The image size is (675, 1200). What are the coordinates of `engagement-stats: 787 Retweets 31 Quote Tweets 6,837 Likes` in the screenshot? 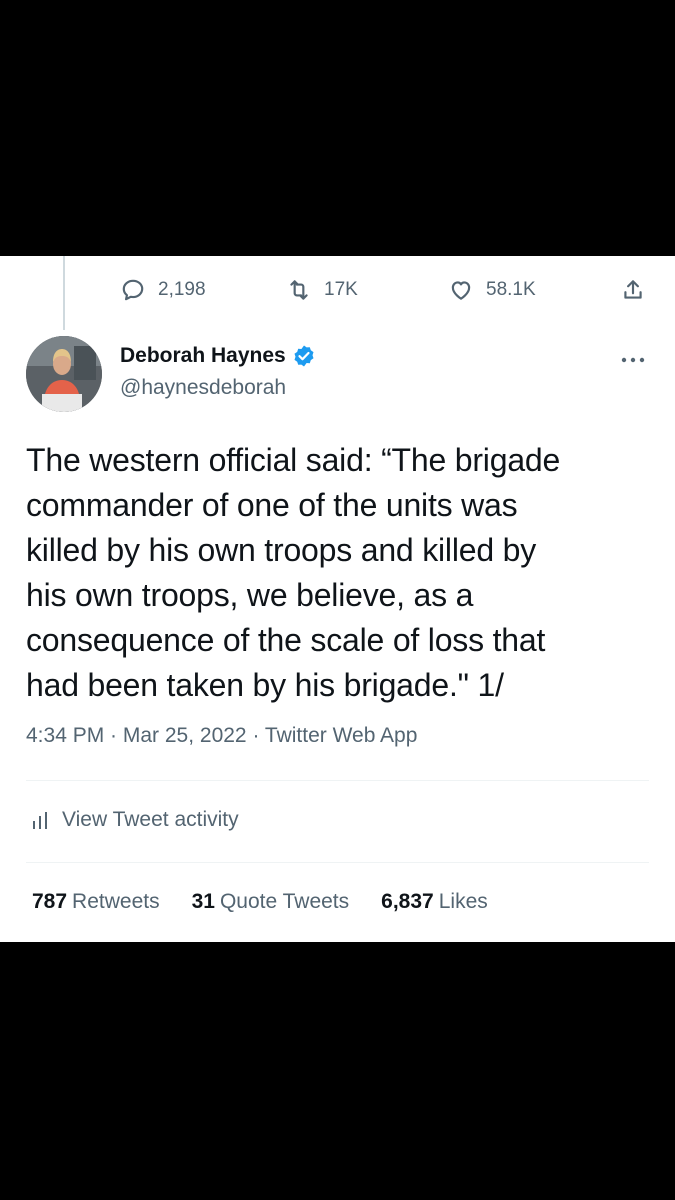 It's located at (276, 902).